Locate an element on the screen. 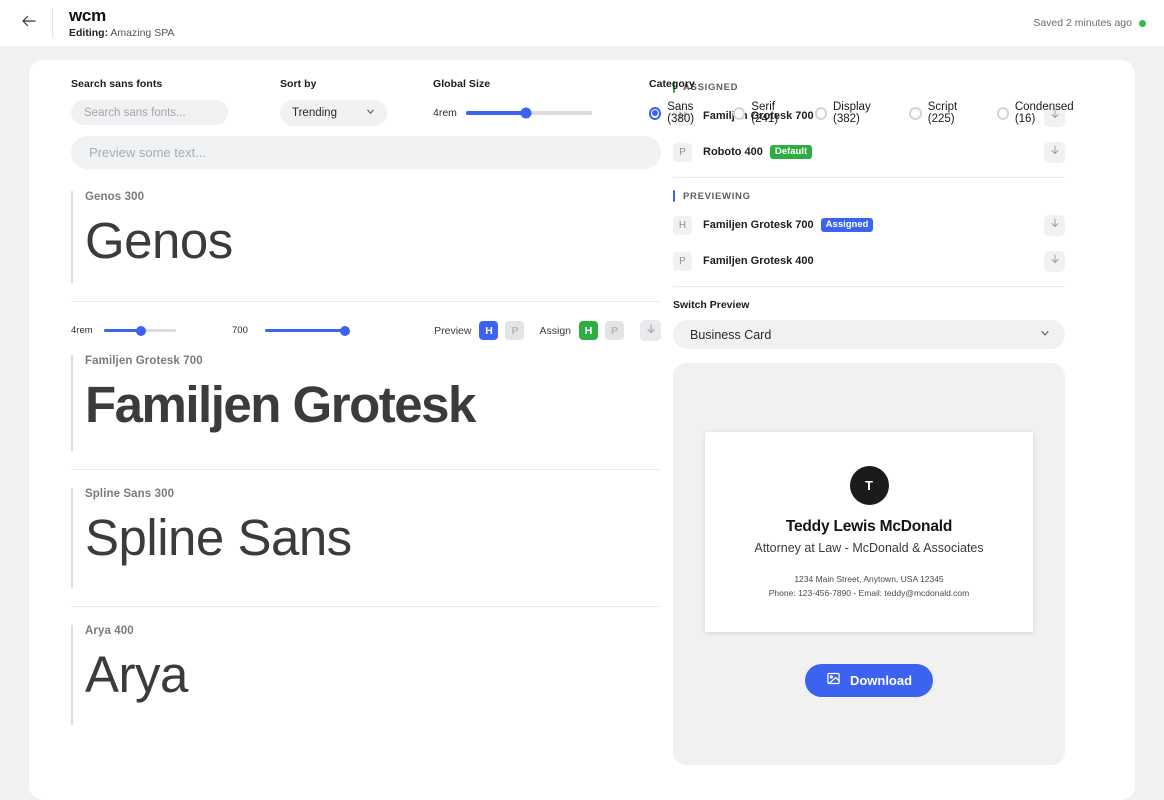  back-button is located at coordinates (29, 23).